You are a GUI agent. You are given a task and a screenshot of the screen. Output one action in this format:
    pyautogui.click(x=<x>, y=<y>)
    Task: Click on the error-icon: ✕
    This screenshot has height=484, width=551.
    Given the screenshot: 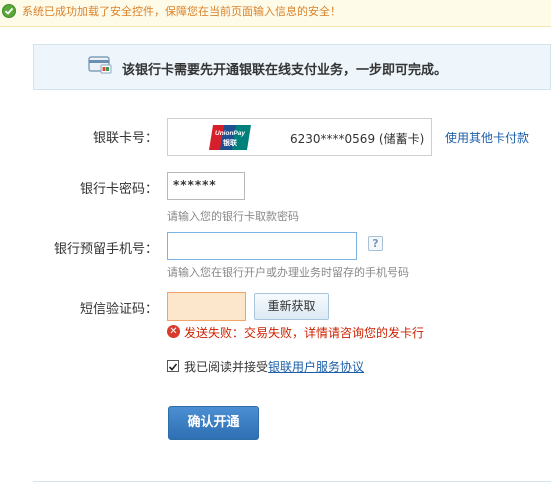 What is the action you would take?
    pyautogui.click(x=173, y=331)
    